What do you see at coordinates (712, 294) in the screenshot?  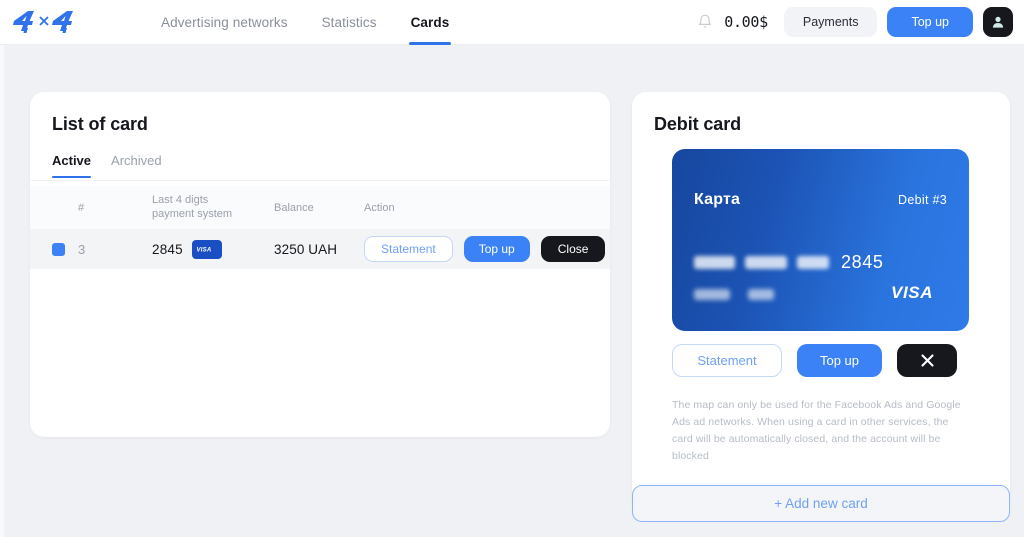 I see `card-expiry-mask` at bounding box center [712, 294].